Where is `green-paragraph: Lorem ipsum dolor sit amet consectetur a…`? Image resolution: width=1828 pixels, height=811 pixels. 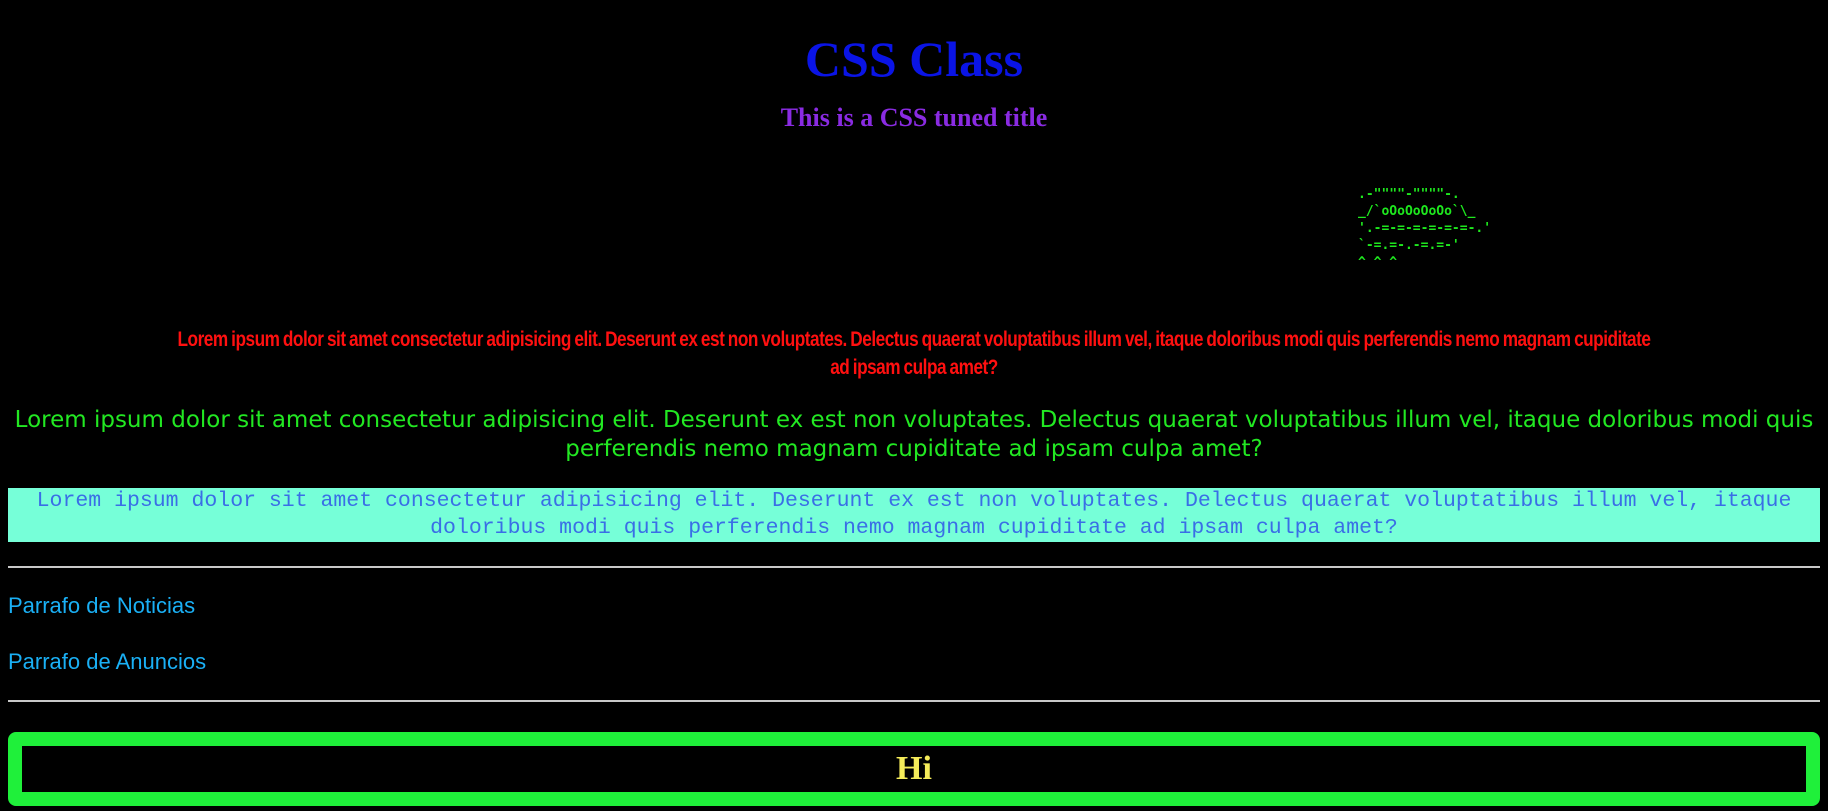 green-paragraph: Lorem ipsum dolor sit amet consectetur a… is located at coordinates (914, 434).